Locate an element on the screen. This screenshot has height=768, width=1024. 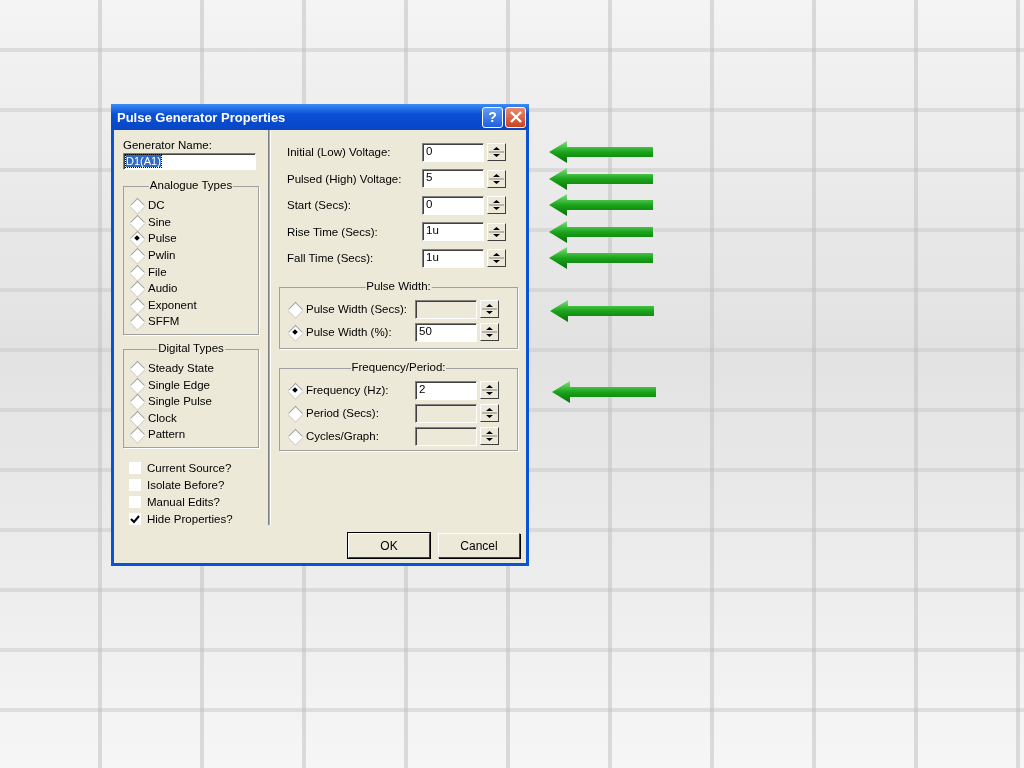
option-label: Clock is located at coordinates (162, 417).